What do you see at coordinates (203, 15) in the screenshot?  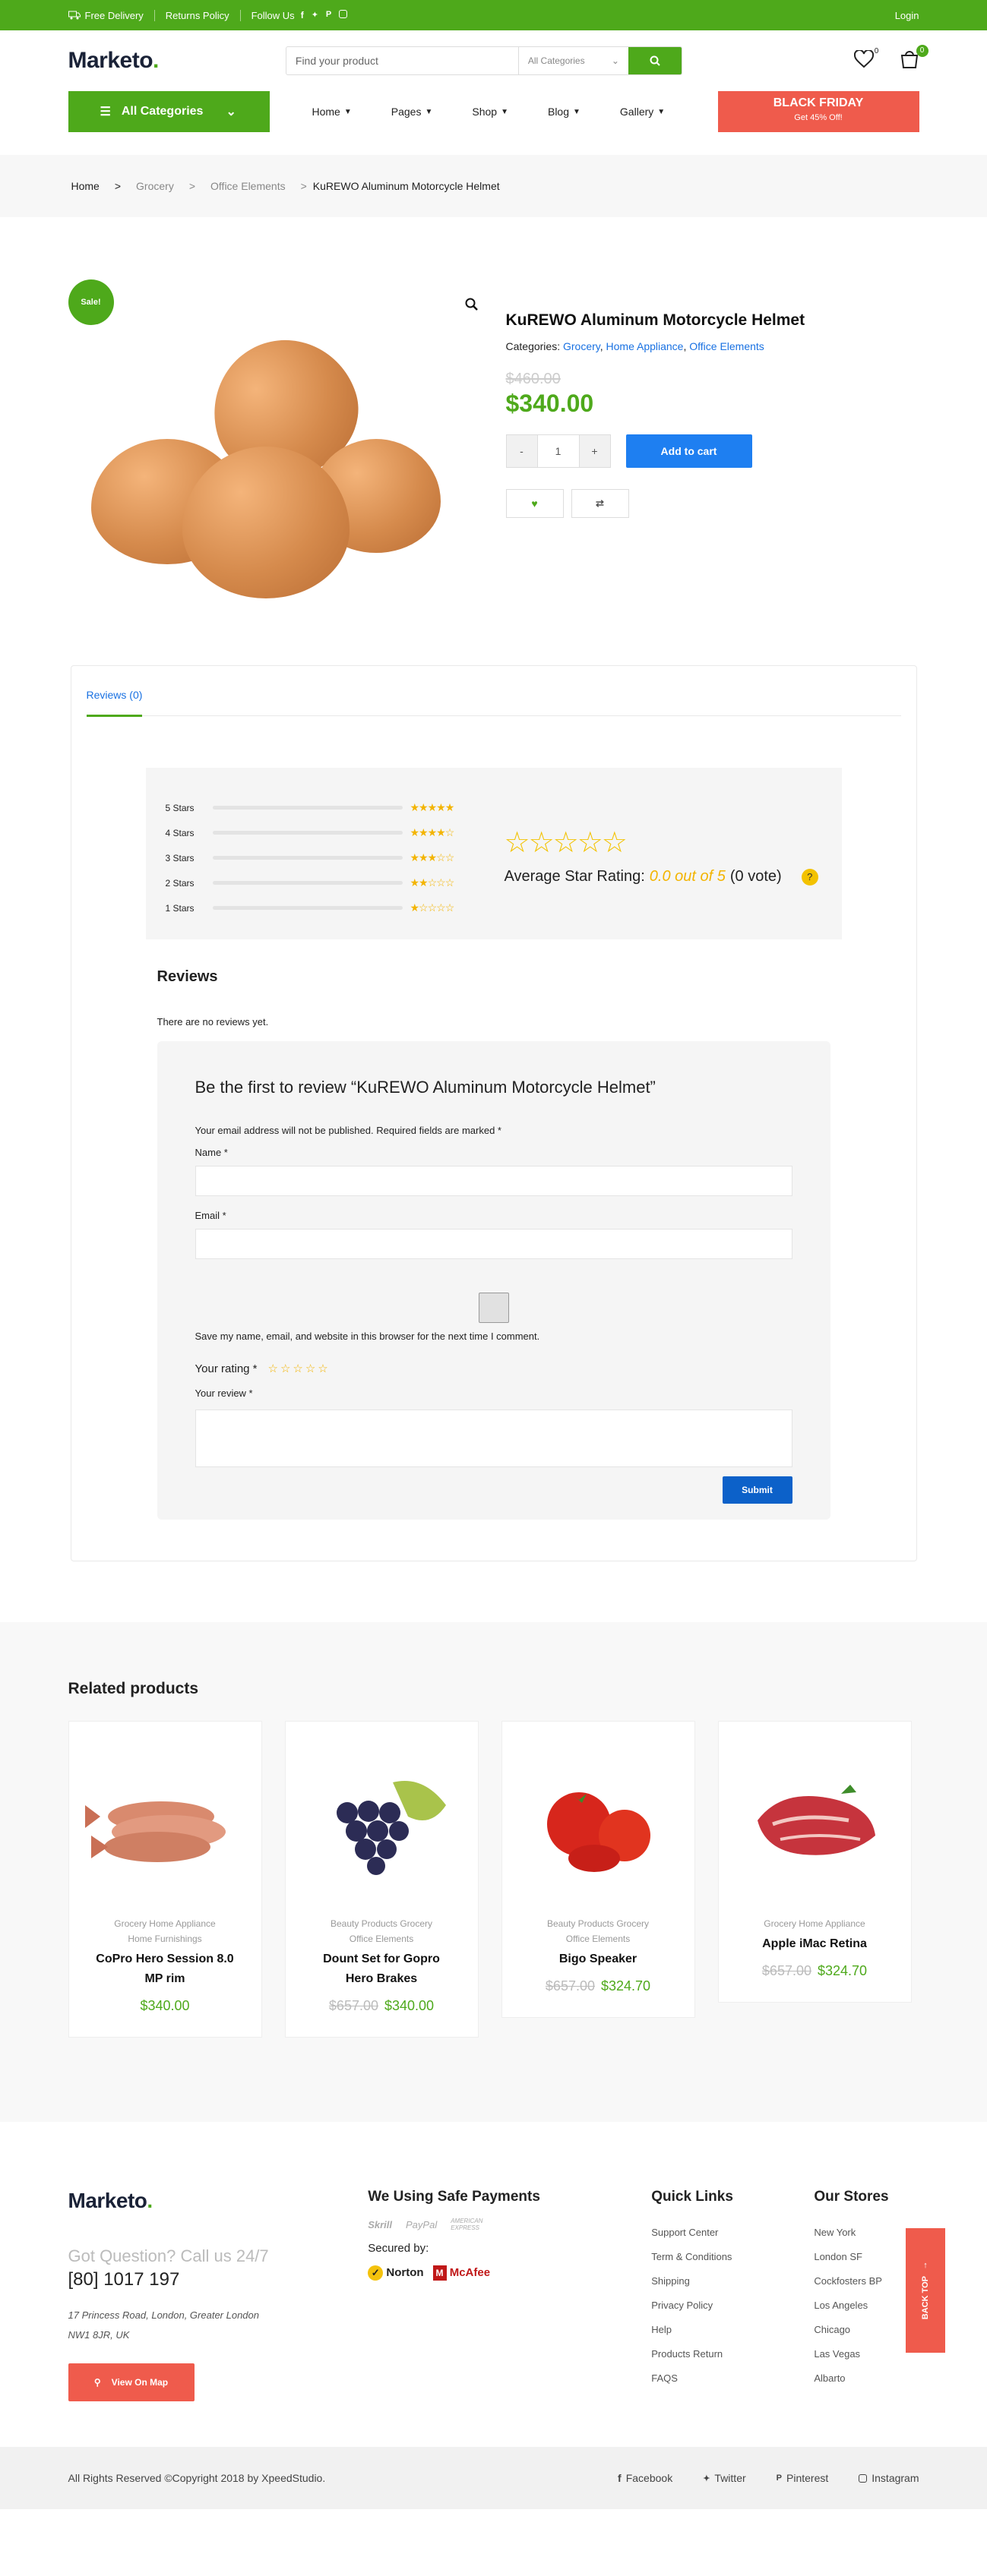 I see `returns-policy-link: Returns Policy` at bounding box center [203, 15].